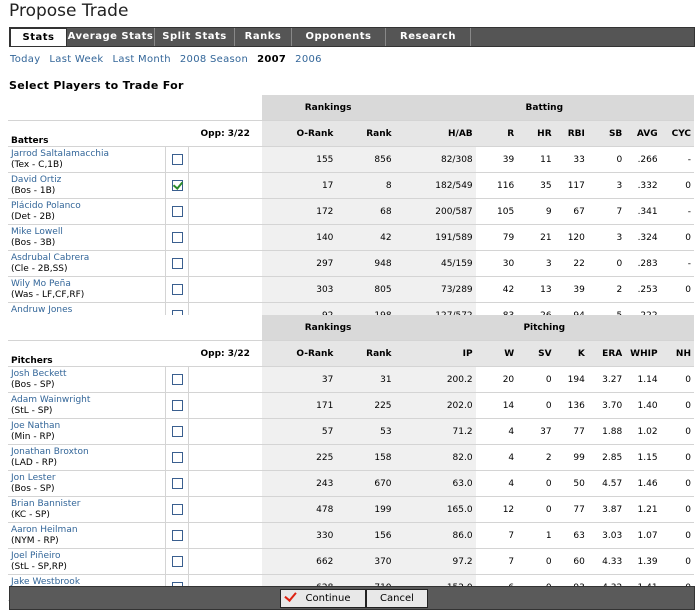 The image size is (700, 613). Describe the element at coordinates (86, 232) in the screenshot. I see `player-name-link: Mike Lowell` at that location.